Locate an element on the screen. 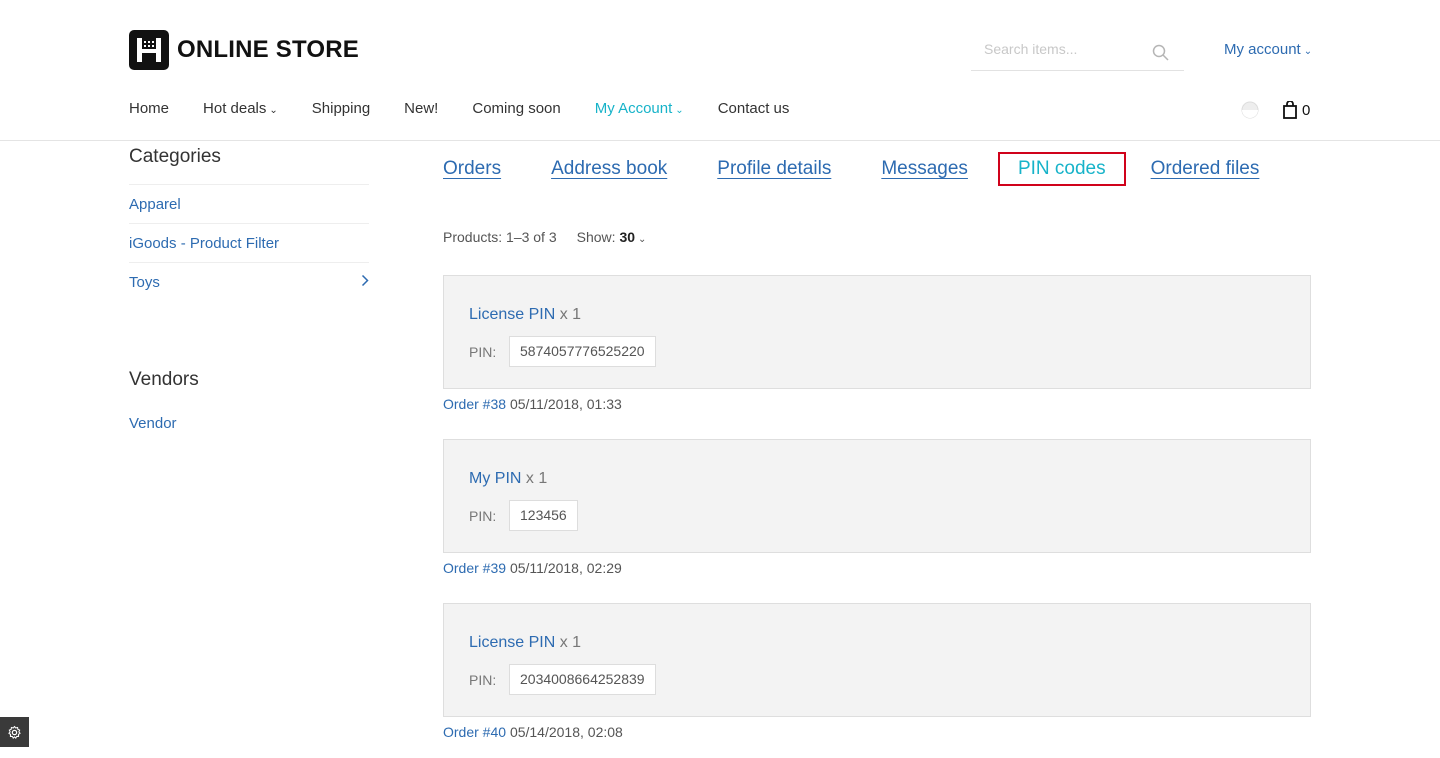 The height and width of the screenshot is (758, 1440). nav-label: Coming soon is located at coordinates (516, 108).